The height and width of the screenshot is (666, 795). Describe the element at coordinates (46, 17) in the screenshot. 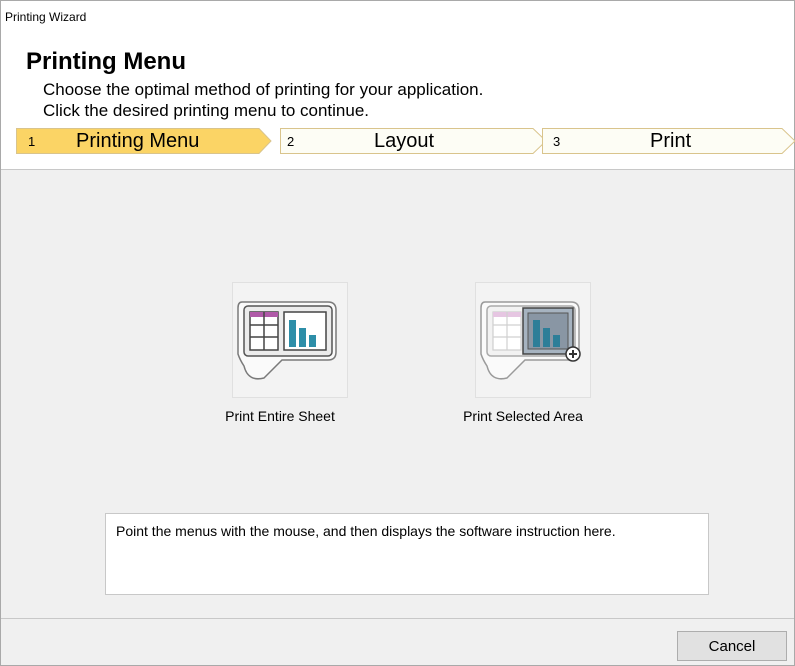

I see `window-title: Printing Wizard` at that location.